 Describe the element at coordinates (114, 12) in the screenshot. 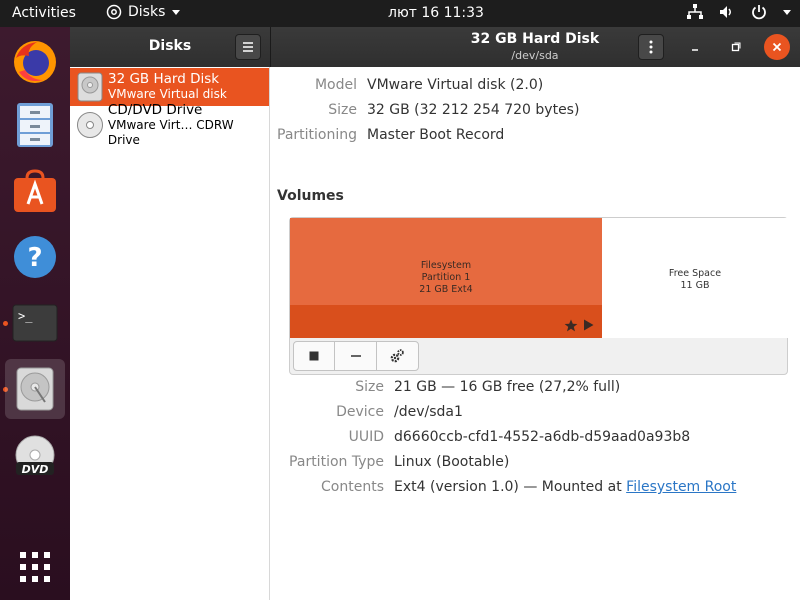

I see `disks-app-icon` at that location.